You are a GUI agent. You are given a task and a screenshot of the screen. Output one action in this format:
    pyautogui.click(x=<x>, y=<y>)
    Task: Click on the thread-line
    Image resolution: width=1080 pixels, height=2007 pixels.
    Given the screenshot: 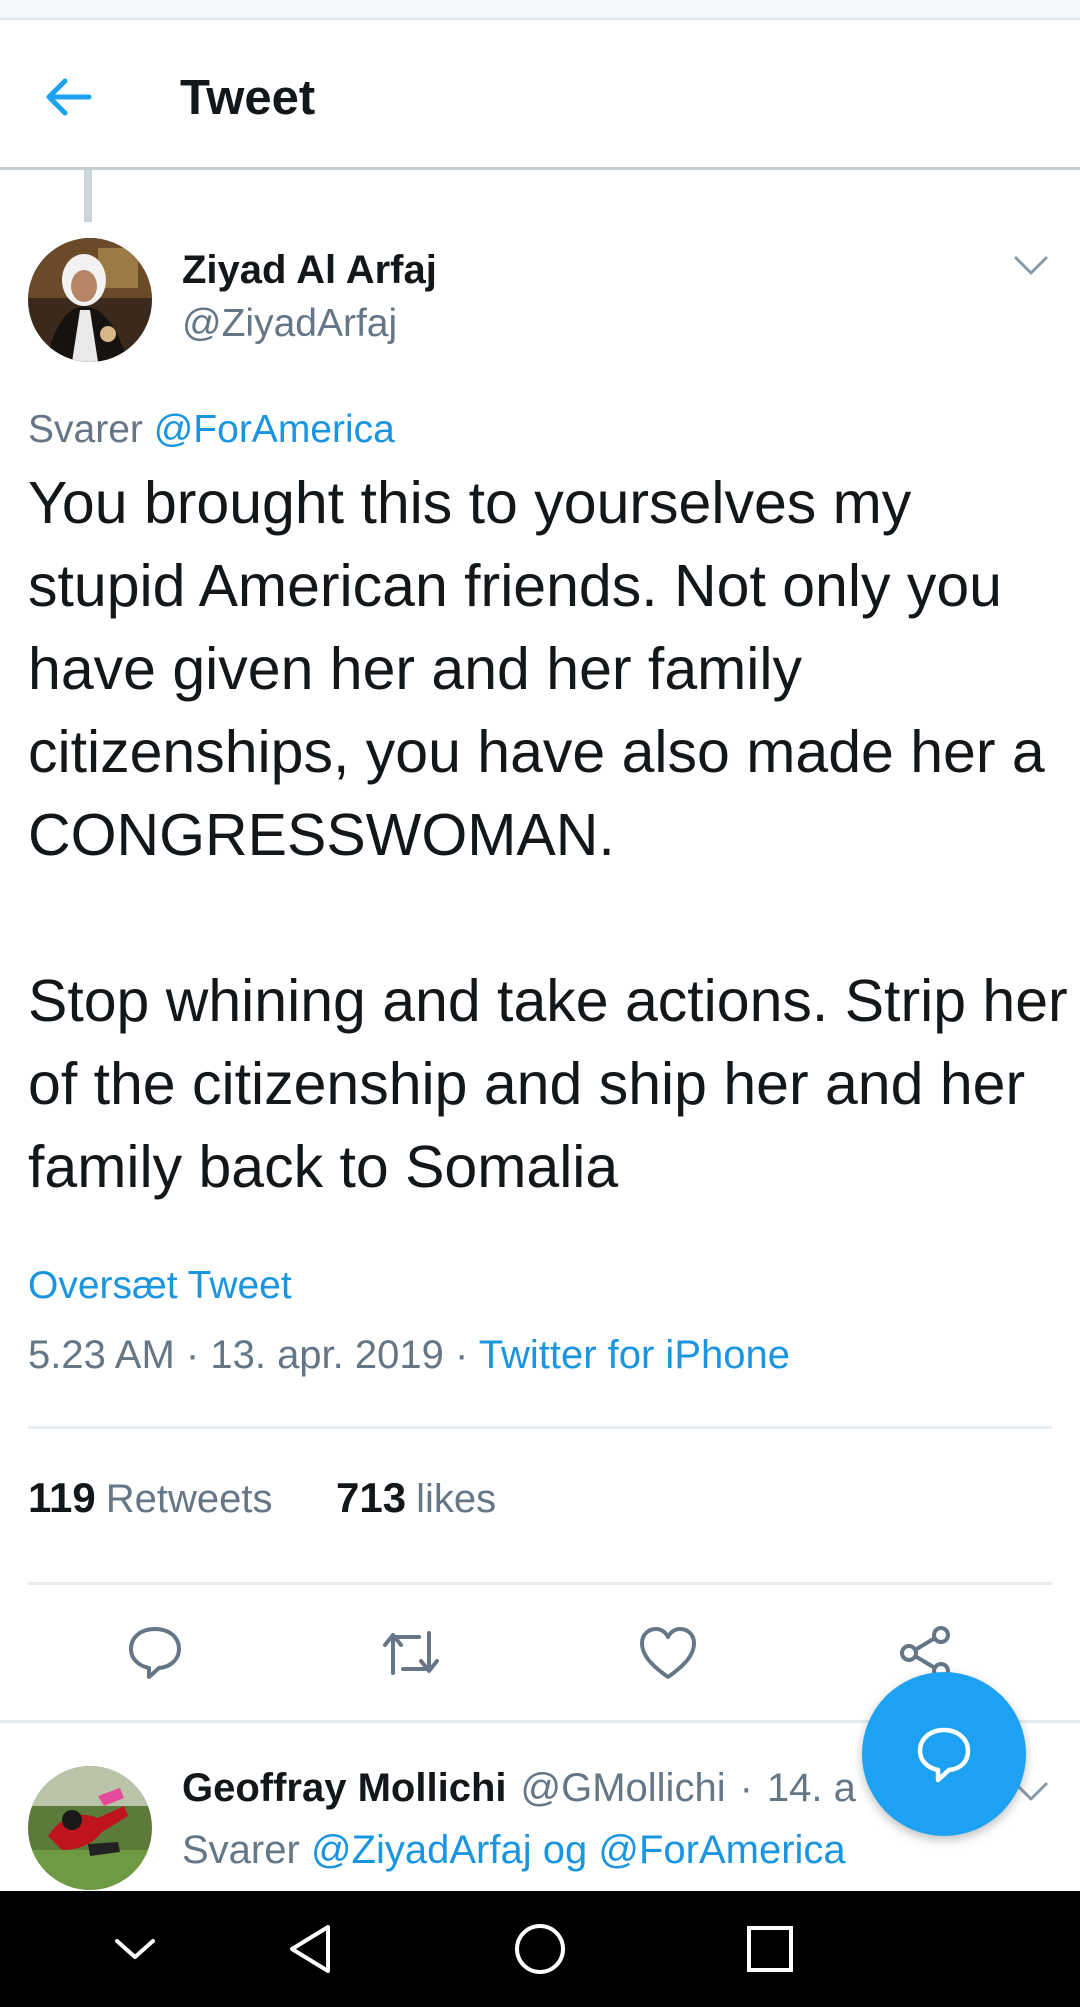 What is the action you would take?
    pyautogui.click(x=88, y=196)
    